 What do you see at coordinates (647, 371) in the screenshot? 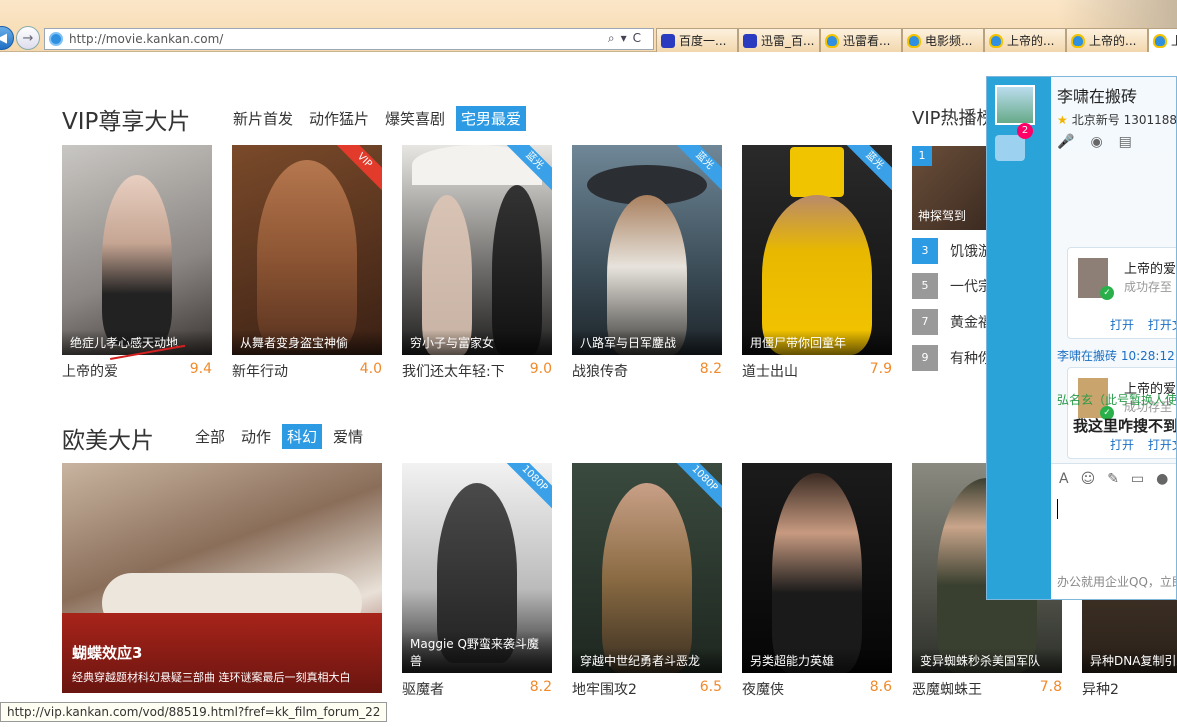
I see `card-meta: 战狼传奇 8.2` at bounding box center [647, 371].